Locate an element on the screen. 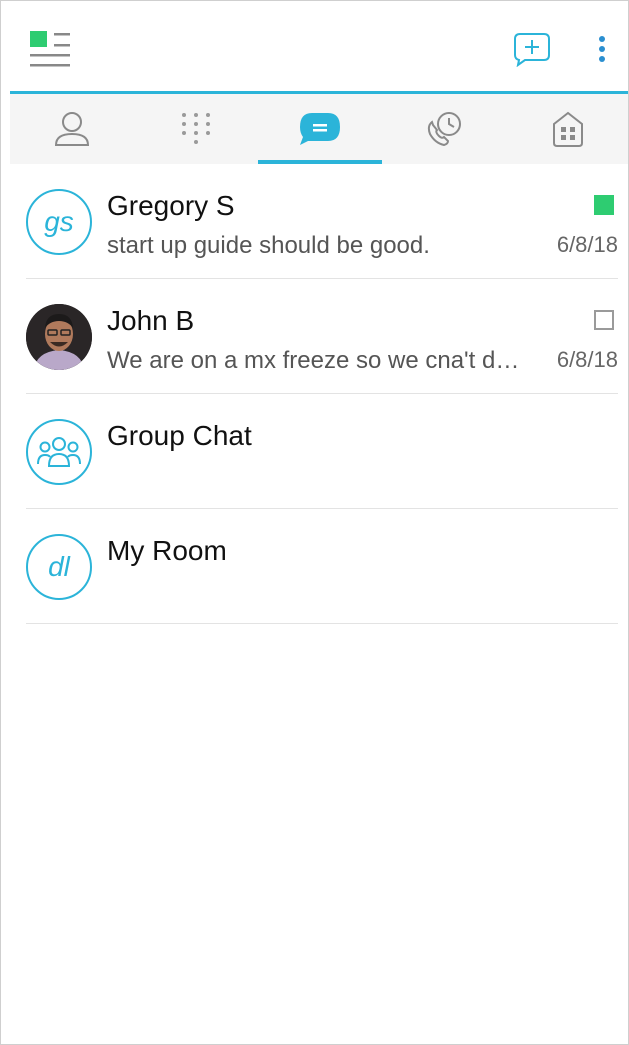  menu-icon is located at coordinates (50, 49).